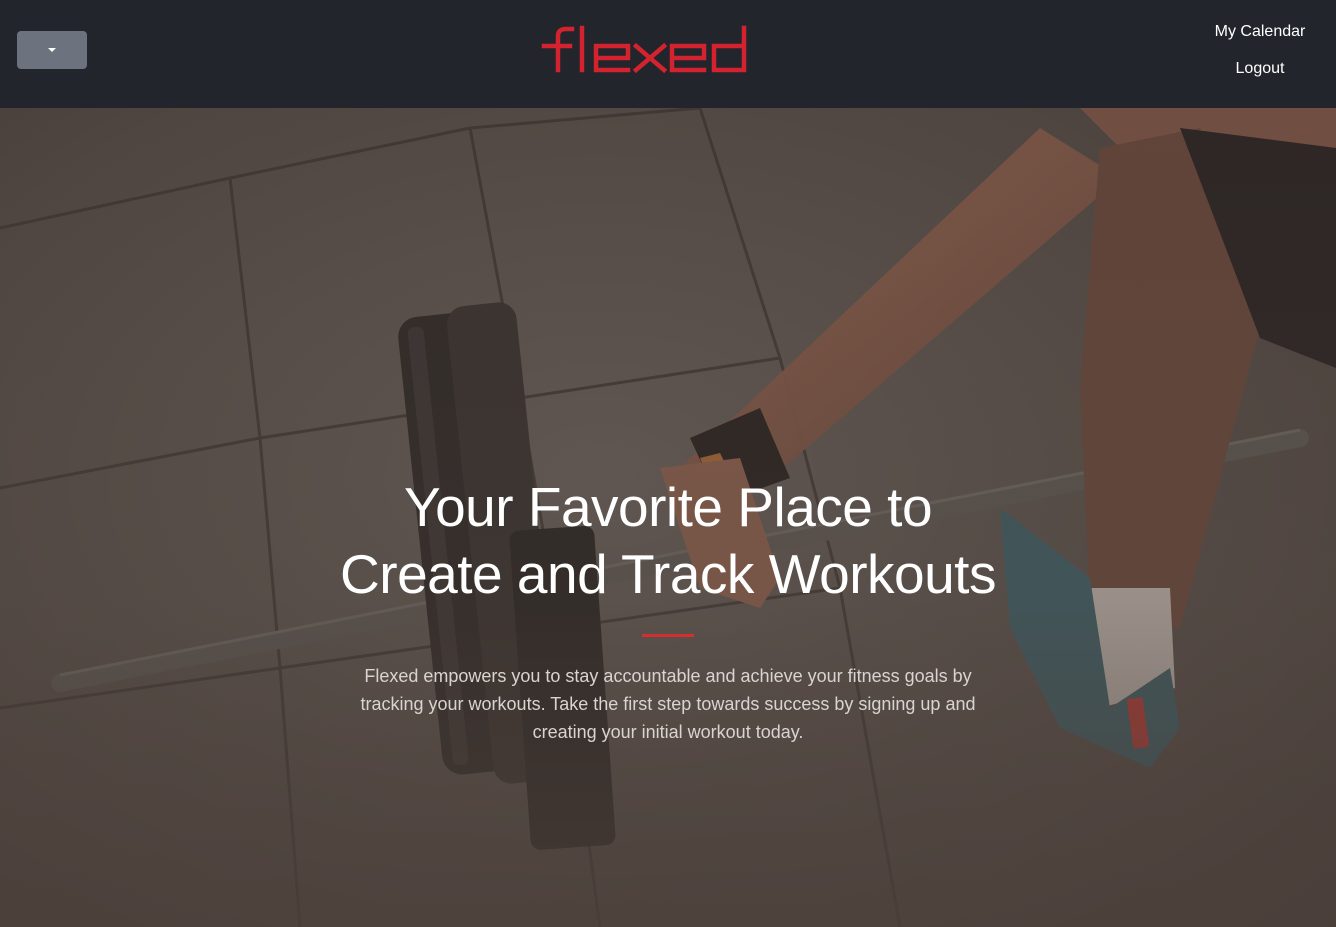 This screenshot has width=1336, height=927. I want to click on caret-down-icon, so click(52, 50).